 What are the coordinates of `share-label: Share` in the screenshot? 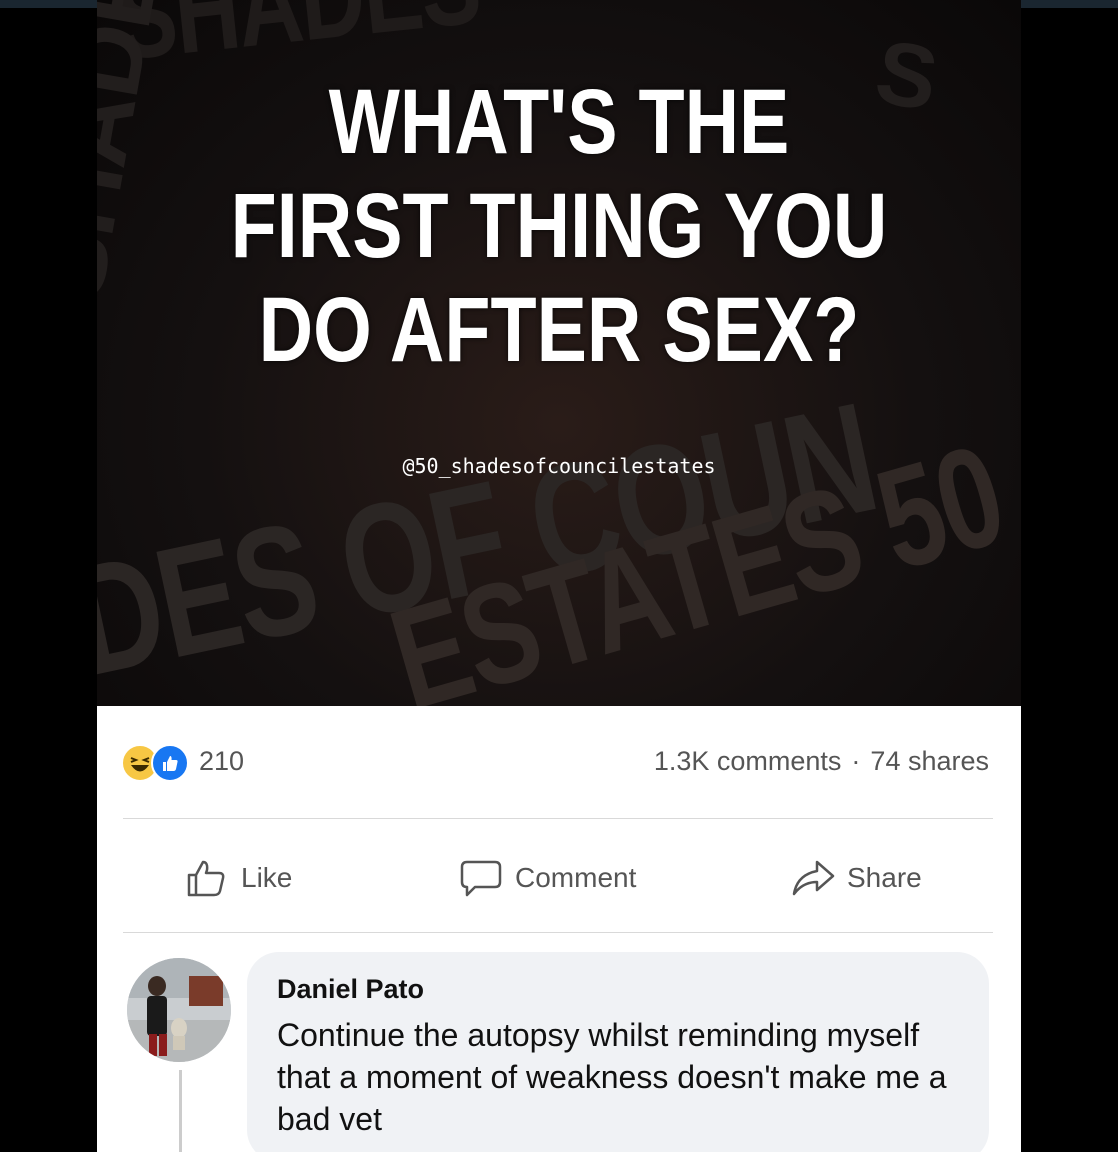 It's located at (884, 877).